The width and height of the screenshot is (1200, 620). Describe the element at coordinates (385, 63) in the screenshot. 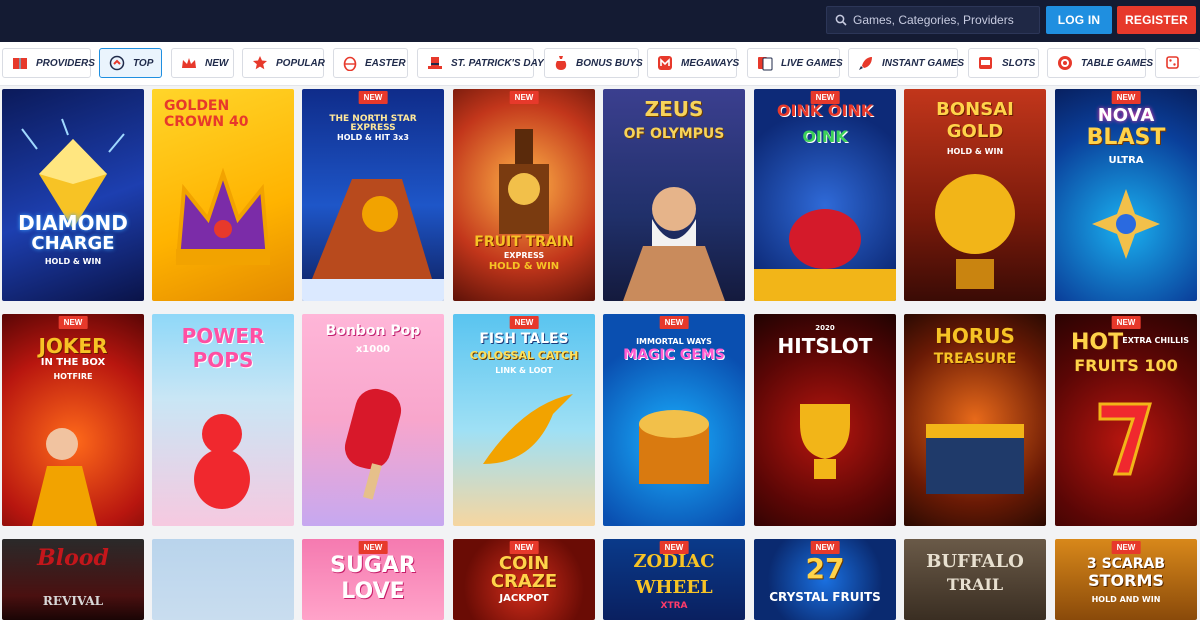

I see `category-label: EASTER` at that location.